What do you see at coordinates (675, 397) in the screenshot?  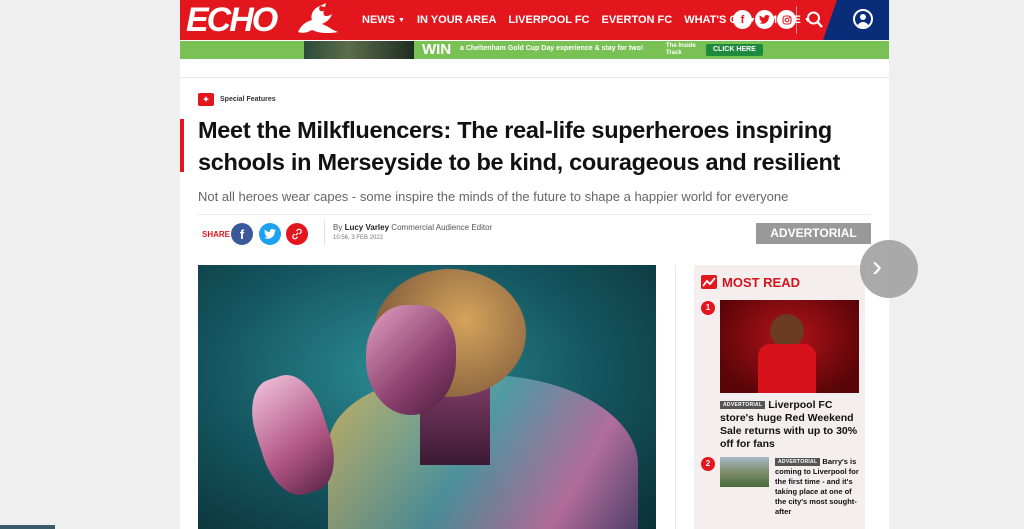 I see `column-divider` at bounding box center [675, 397].